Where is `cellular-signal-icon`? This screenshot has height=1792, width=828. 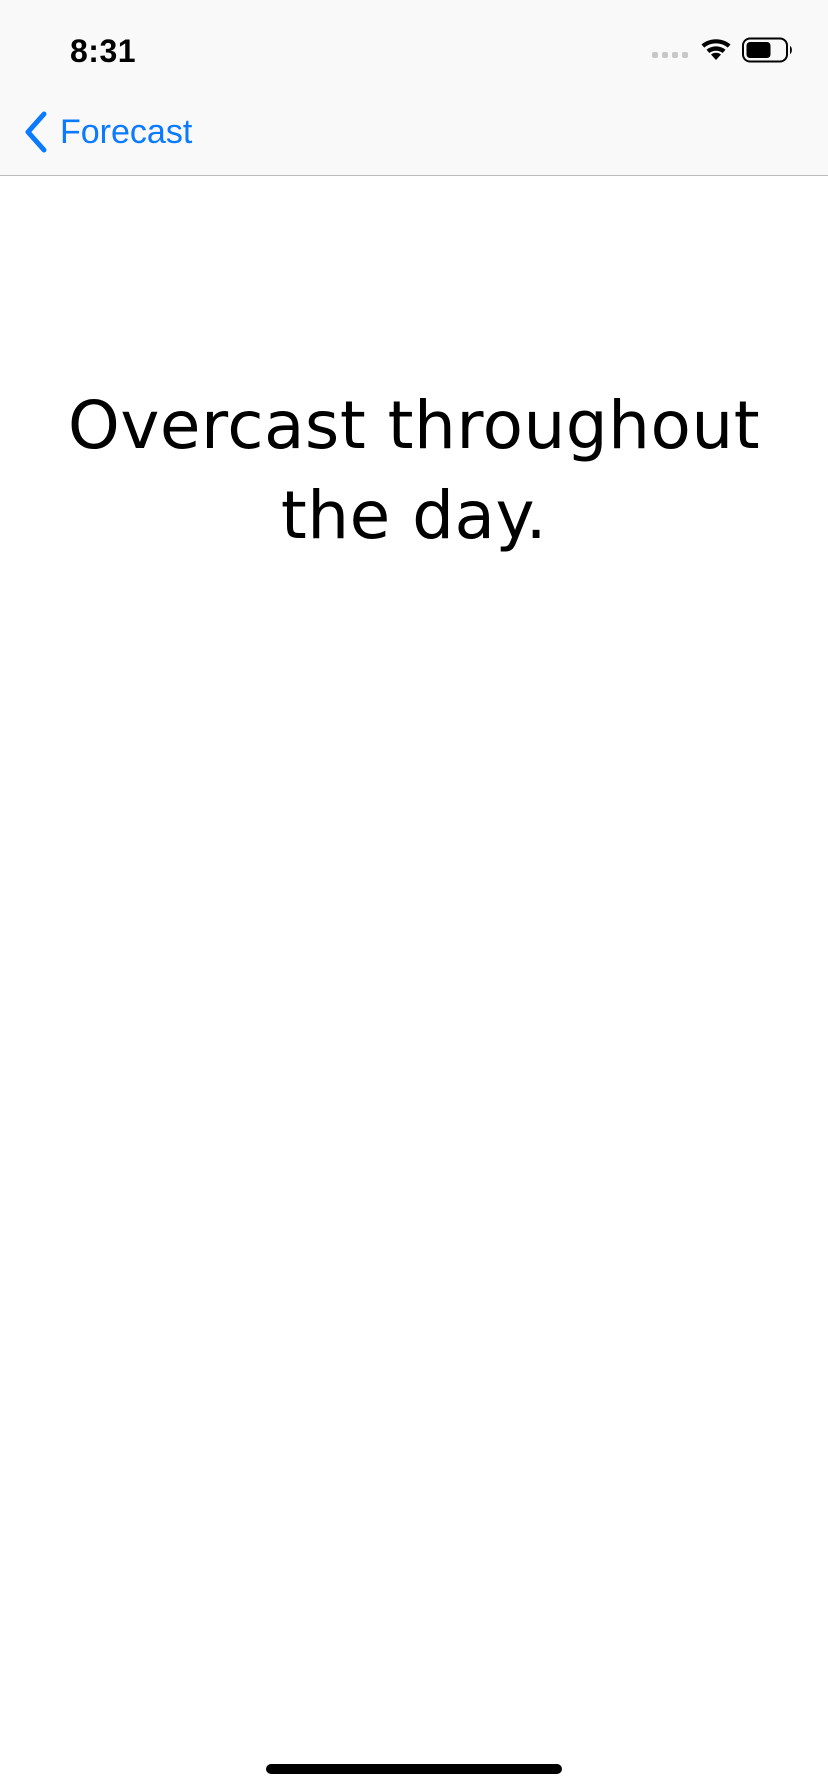
cellular-signal-icon is located at coordinates (670, 55).